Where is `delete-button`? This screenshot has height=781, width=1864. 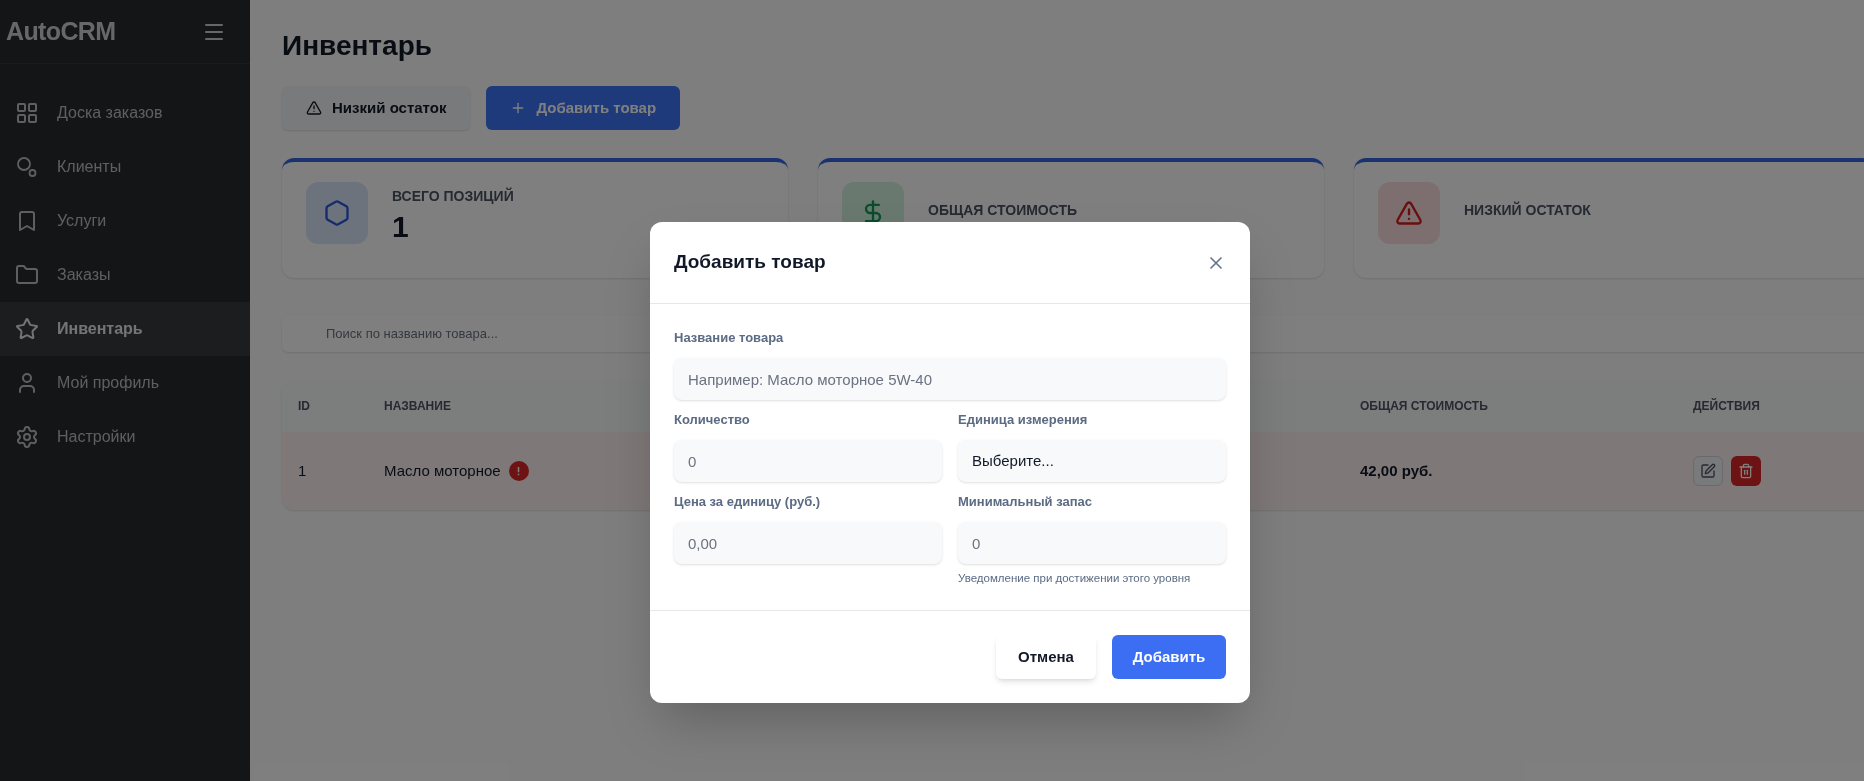 delete-button is located at coordinates (1746, 471).